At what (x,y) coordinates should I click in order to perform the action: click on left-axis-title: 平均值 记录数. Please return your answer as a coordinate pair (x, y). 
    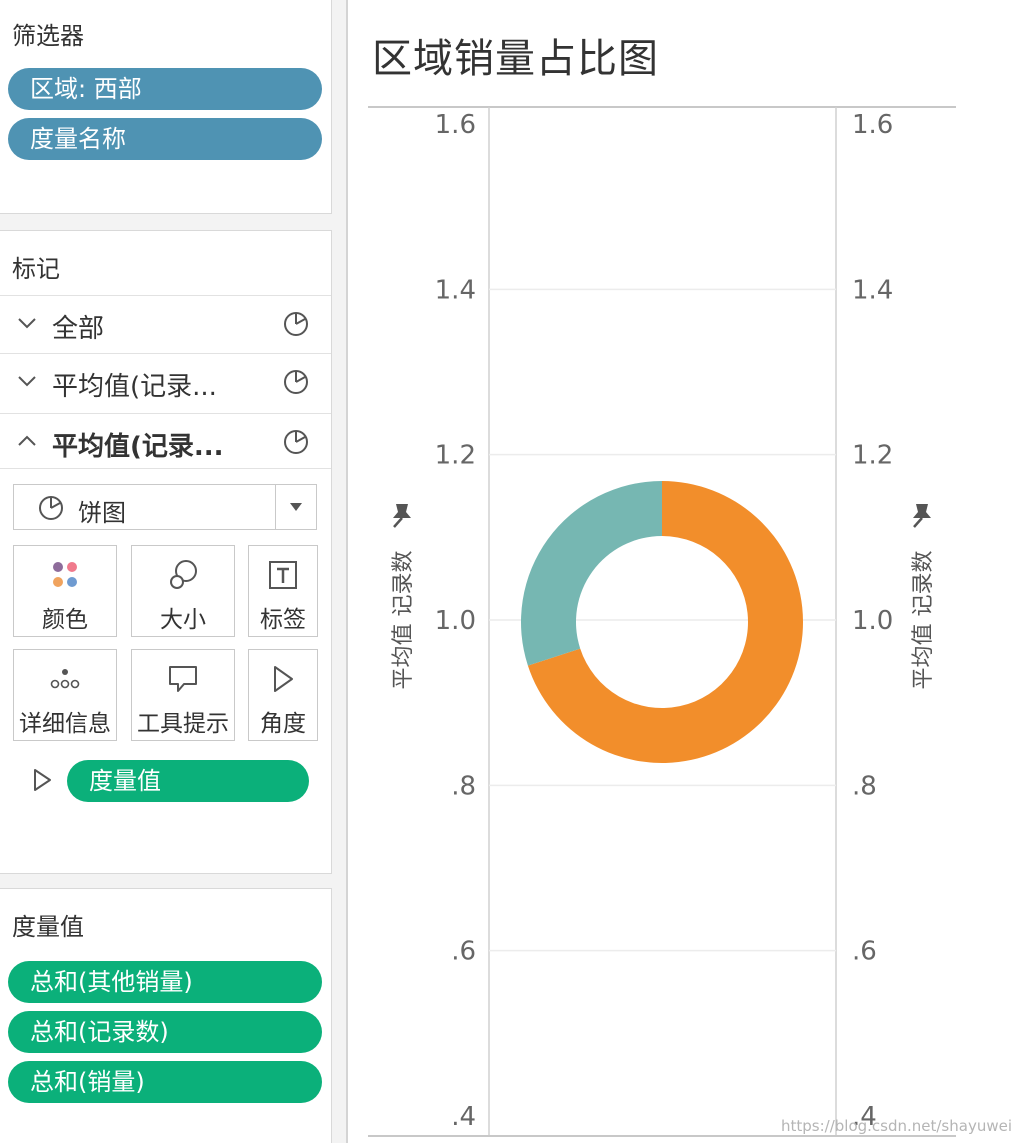
    Looking at the image, I should click on (403, 620).